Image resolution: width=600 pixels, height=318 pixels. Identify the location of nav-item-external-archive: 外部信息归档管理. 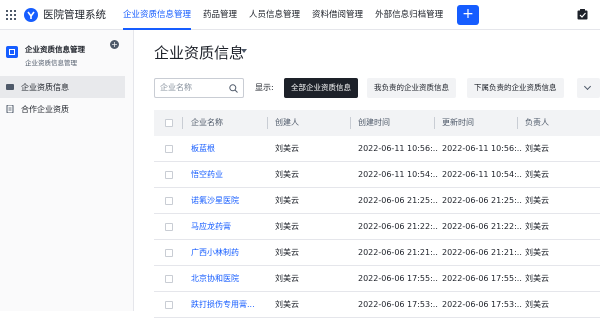
(409, 15).